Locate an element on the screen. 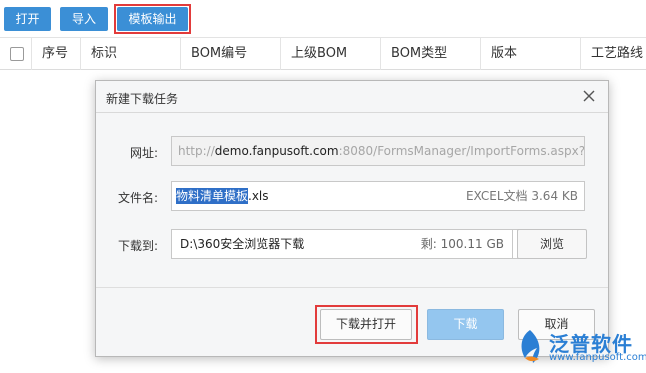  column-header: BOM编号 is located at coordinates (231, 54).